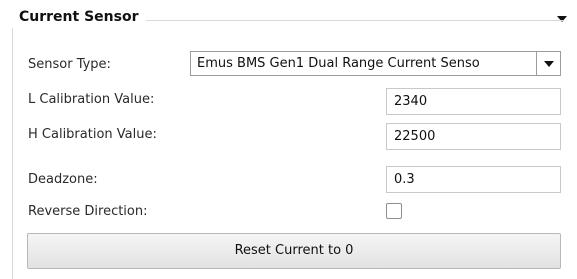  I want to click on deadzone-label: Deadzone:, so click(63, 179).